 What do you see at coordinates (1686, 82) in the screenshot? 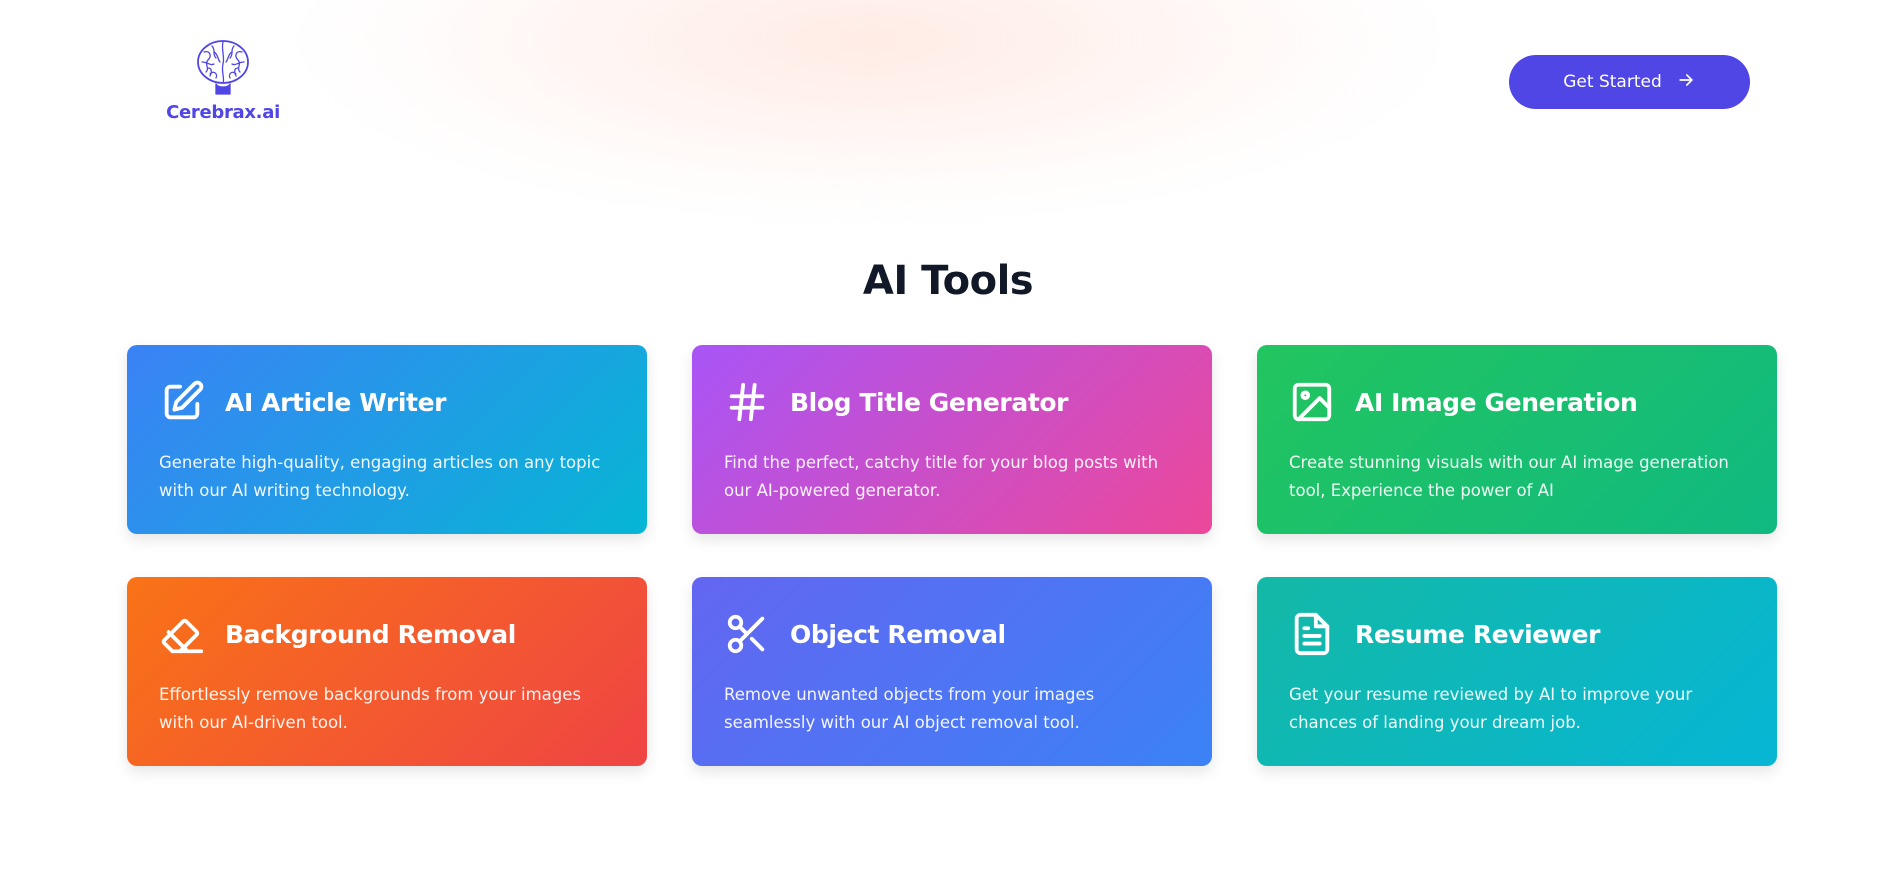
I see `arrow-right-icon` at bounding box center [1686, 82].